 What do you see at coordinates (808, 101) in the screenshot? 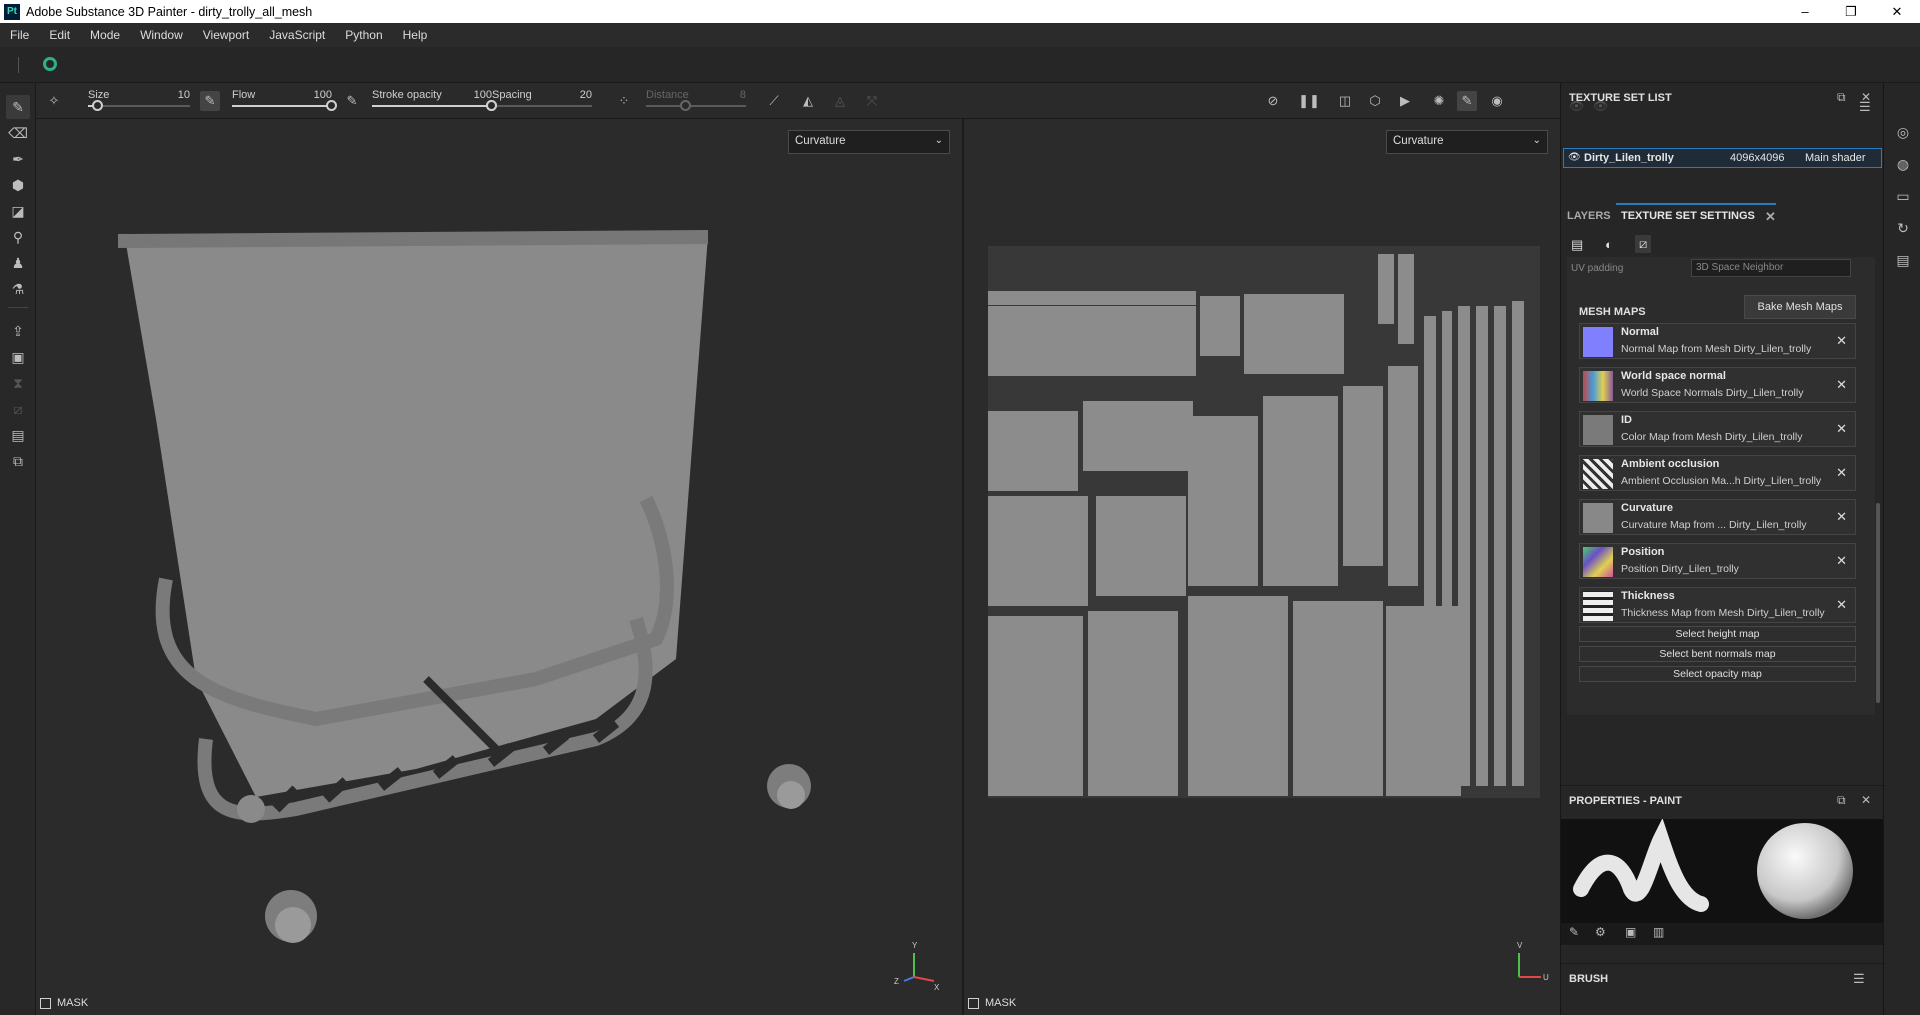
I see `symmetry-icon: ◭` at bounding box center [808, 101].